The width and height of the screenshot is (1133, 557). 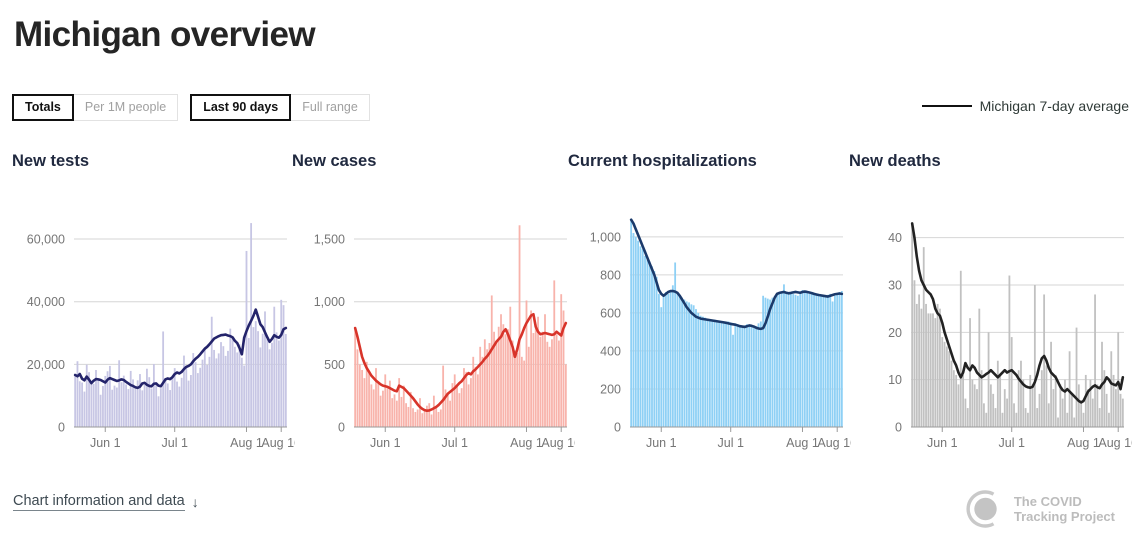 I want to click on brand-line-1: The COVID, so click(x=1047, y=501).